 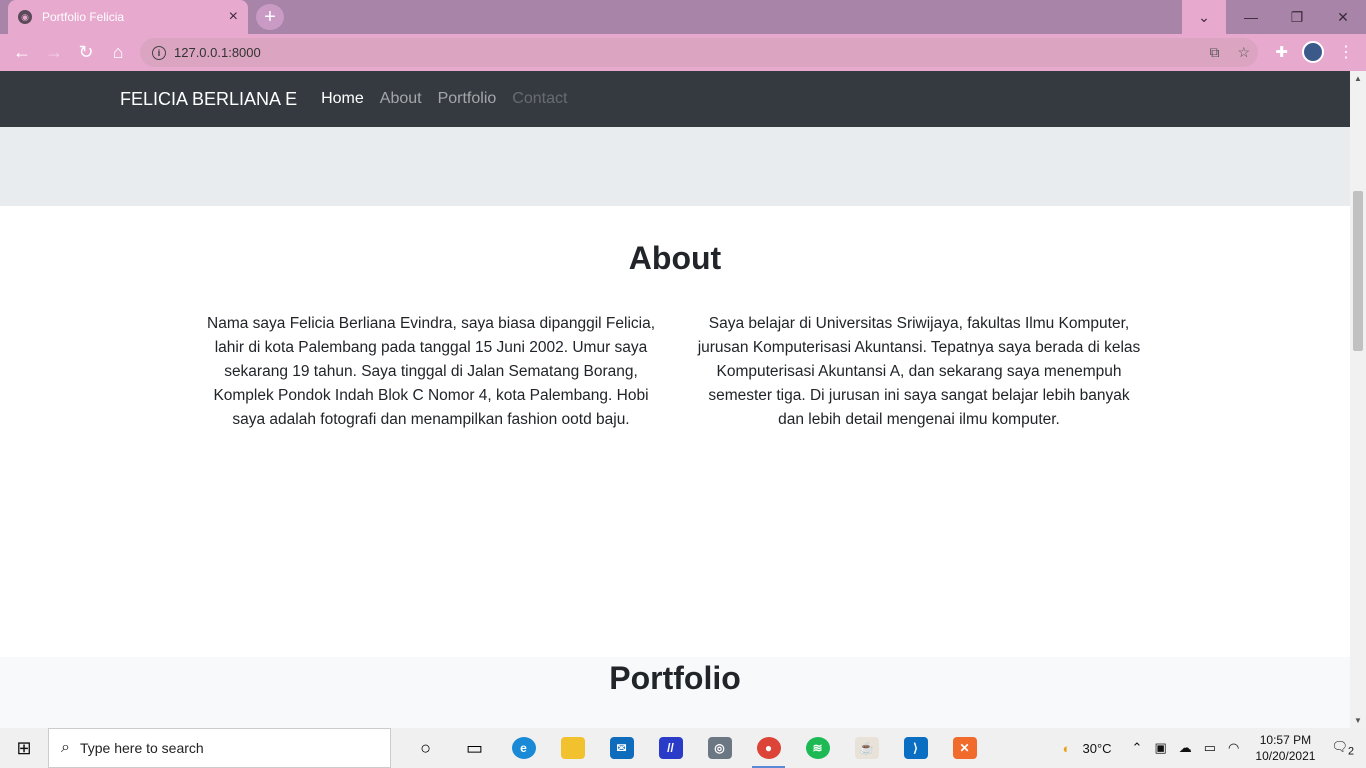 I want to click on portfolio-section: Portfolio, so click(x=675, y=692).